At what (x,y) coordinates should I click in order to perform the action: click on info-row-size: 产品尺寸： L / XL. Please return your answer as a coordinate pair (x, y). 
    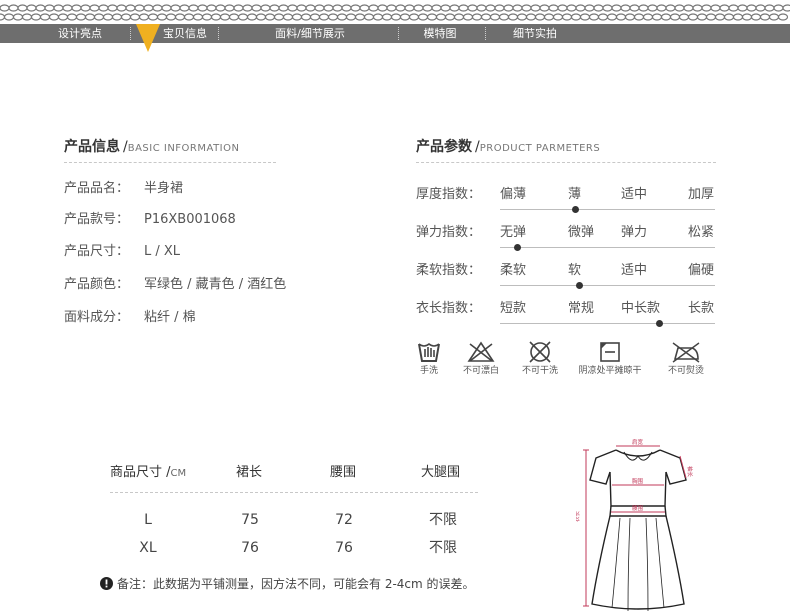
    Looking at the image, I should click on (122, 251).